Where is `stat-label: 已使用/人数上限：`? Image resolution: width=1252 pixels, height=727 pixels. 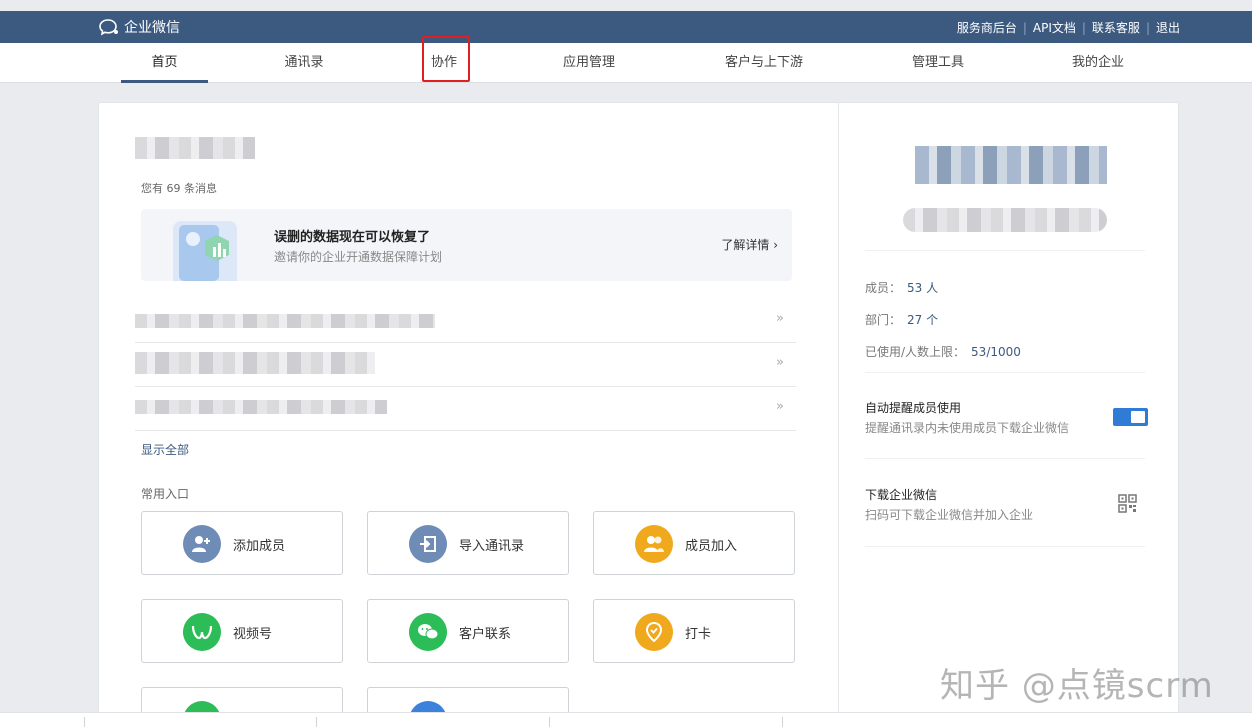
stat-label: 已使用/人数上限： is located at coordinates (915, 352).